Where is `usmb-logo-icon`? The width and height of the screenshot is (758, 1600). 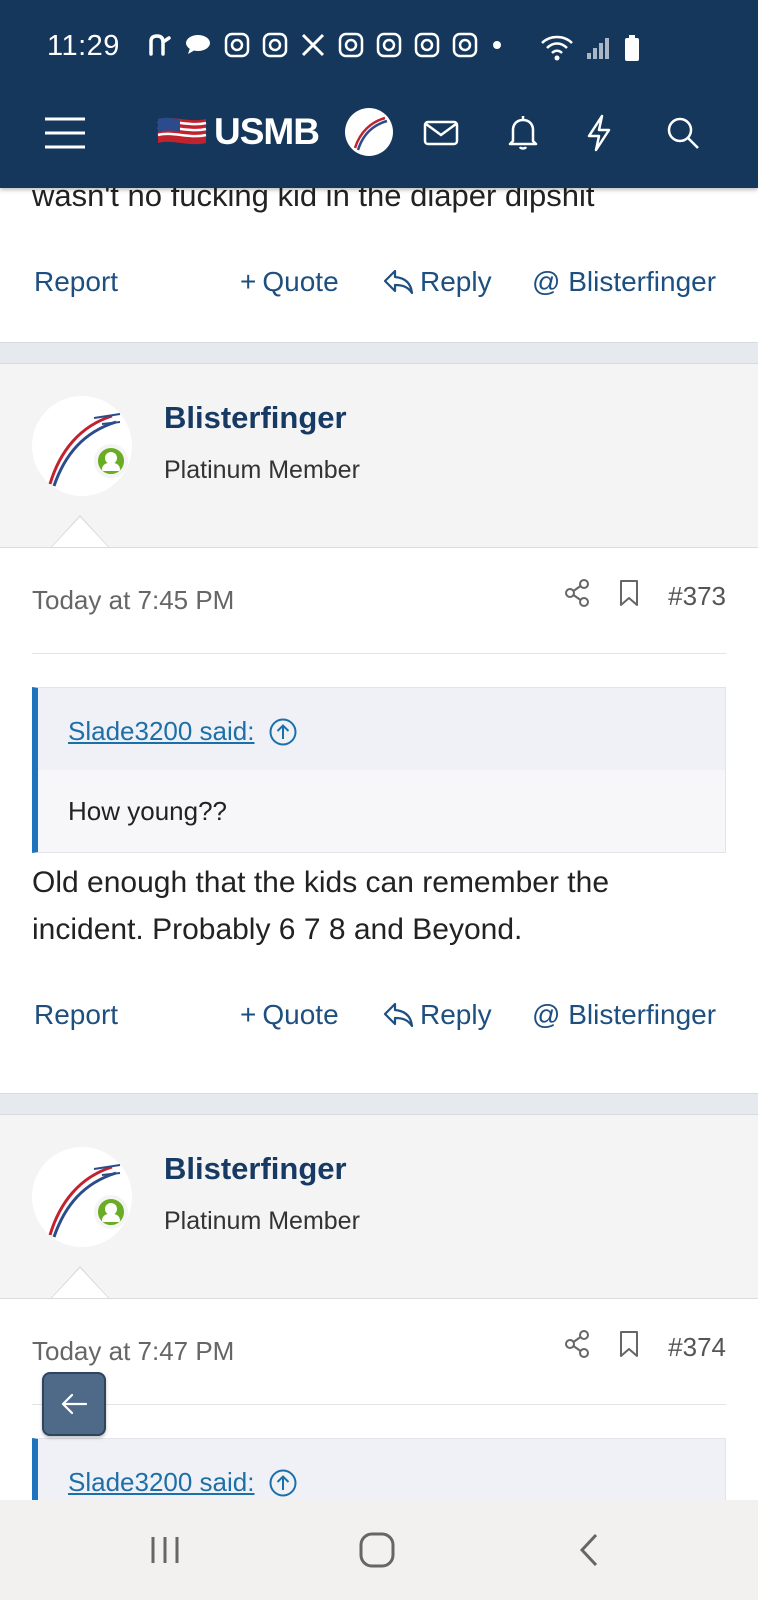 usmb-logo-icon is located at coordinates (368, 132).